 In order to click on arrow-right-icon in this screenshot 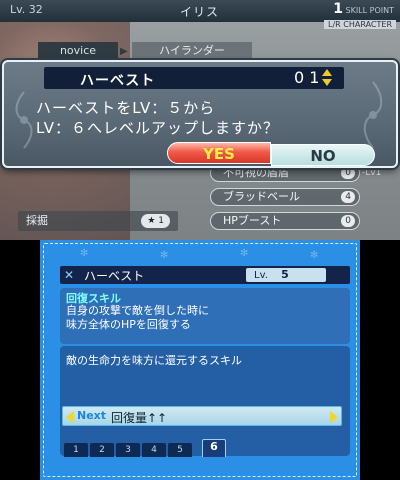, I will do `click(334, 417)`.